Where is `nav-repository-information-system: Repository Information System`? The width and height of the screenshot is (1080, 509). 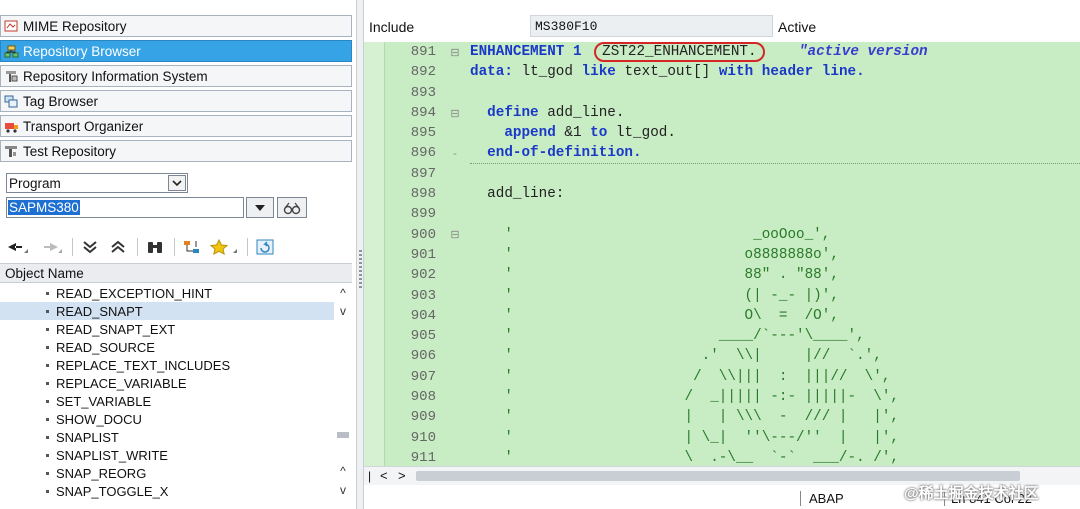 nav-repository-information-system: Repository Information System is located at coordinates (176, 76).